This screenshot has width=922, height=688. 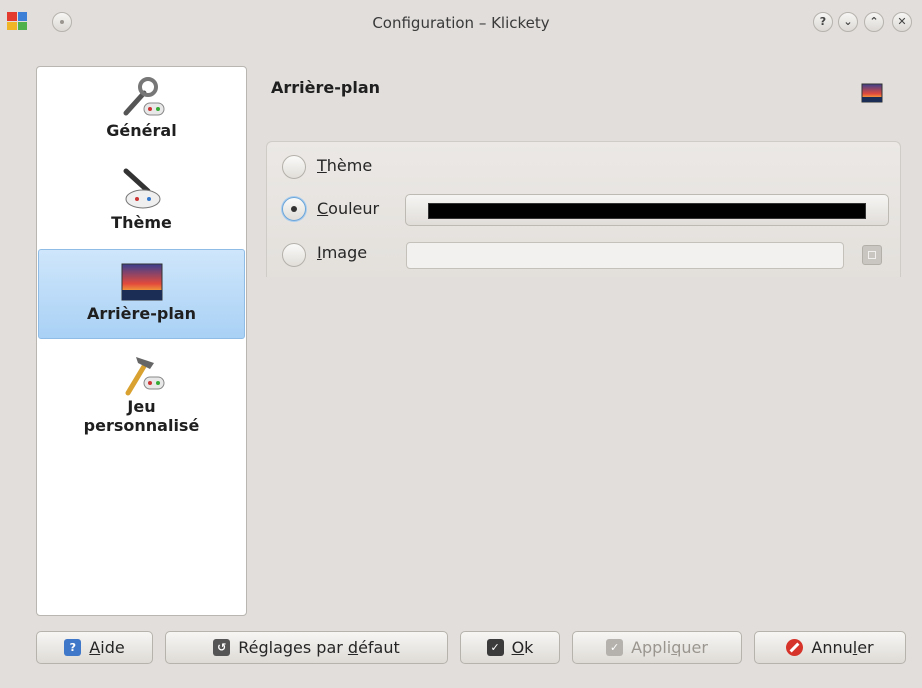 I want to click on title-bar: Configuration – Klickety ? ⌄ ⌃ ✕, so click(x=461, y=22).